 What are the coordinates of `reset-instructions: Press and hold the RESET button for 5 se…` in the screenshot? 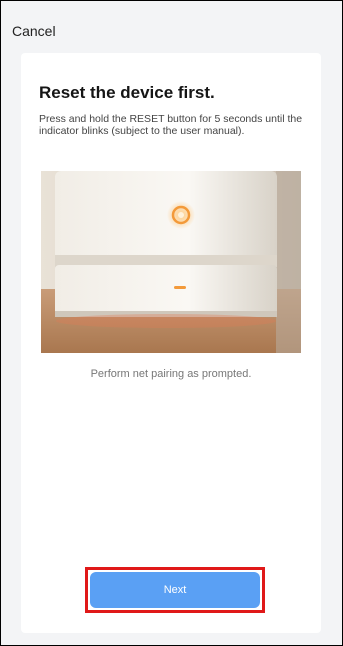 It's located at (171, 125).